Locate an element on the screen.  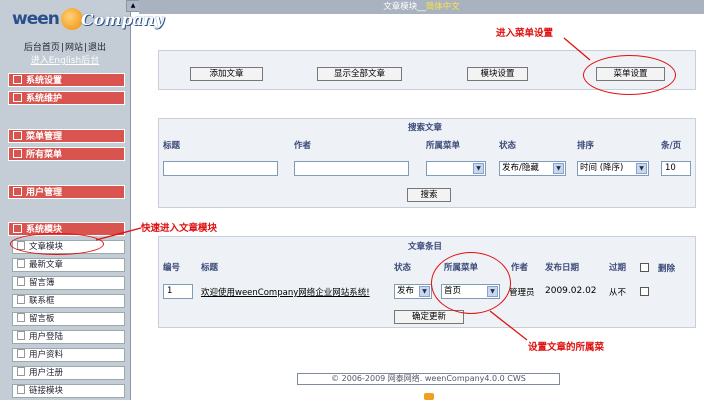
annotation-ellipse-article-module is located at coordinates (57, 244).